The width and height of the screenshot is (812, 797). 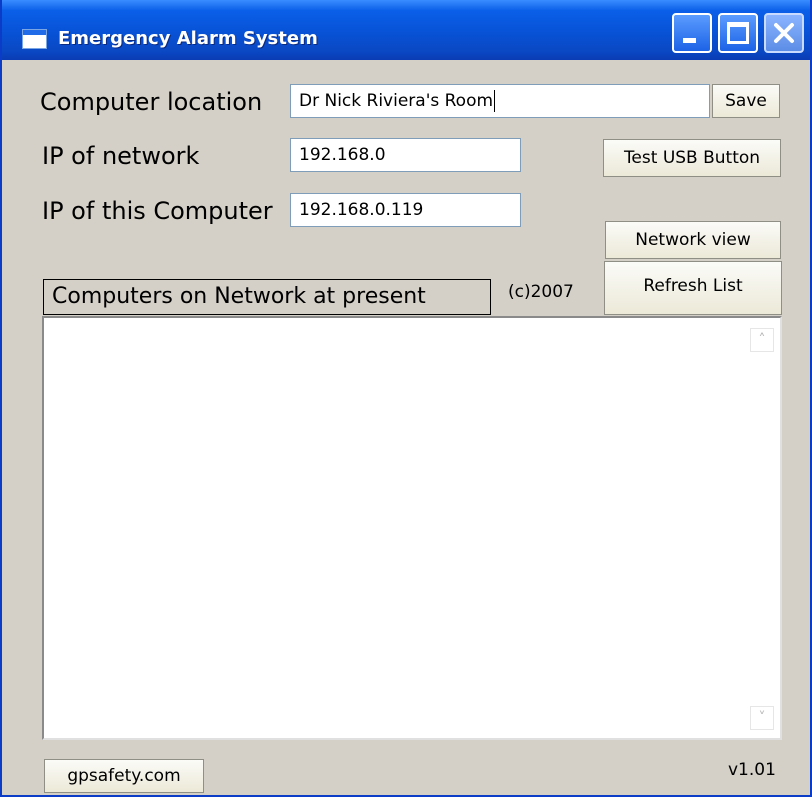 I want to click on maximize-button, so click(x=738, y=33).